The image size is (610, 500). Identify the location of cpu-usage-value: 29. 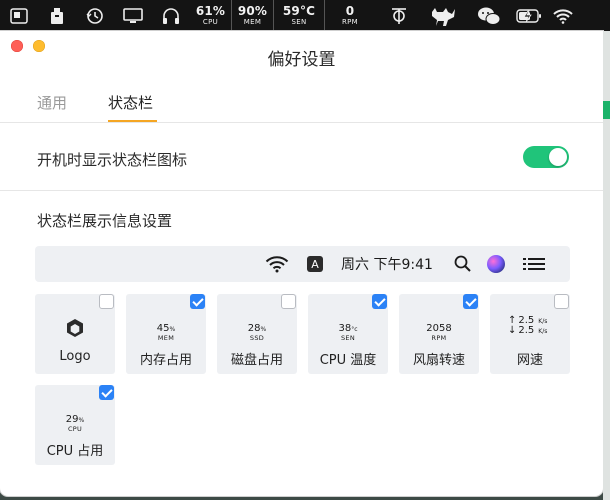
(72, 419).